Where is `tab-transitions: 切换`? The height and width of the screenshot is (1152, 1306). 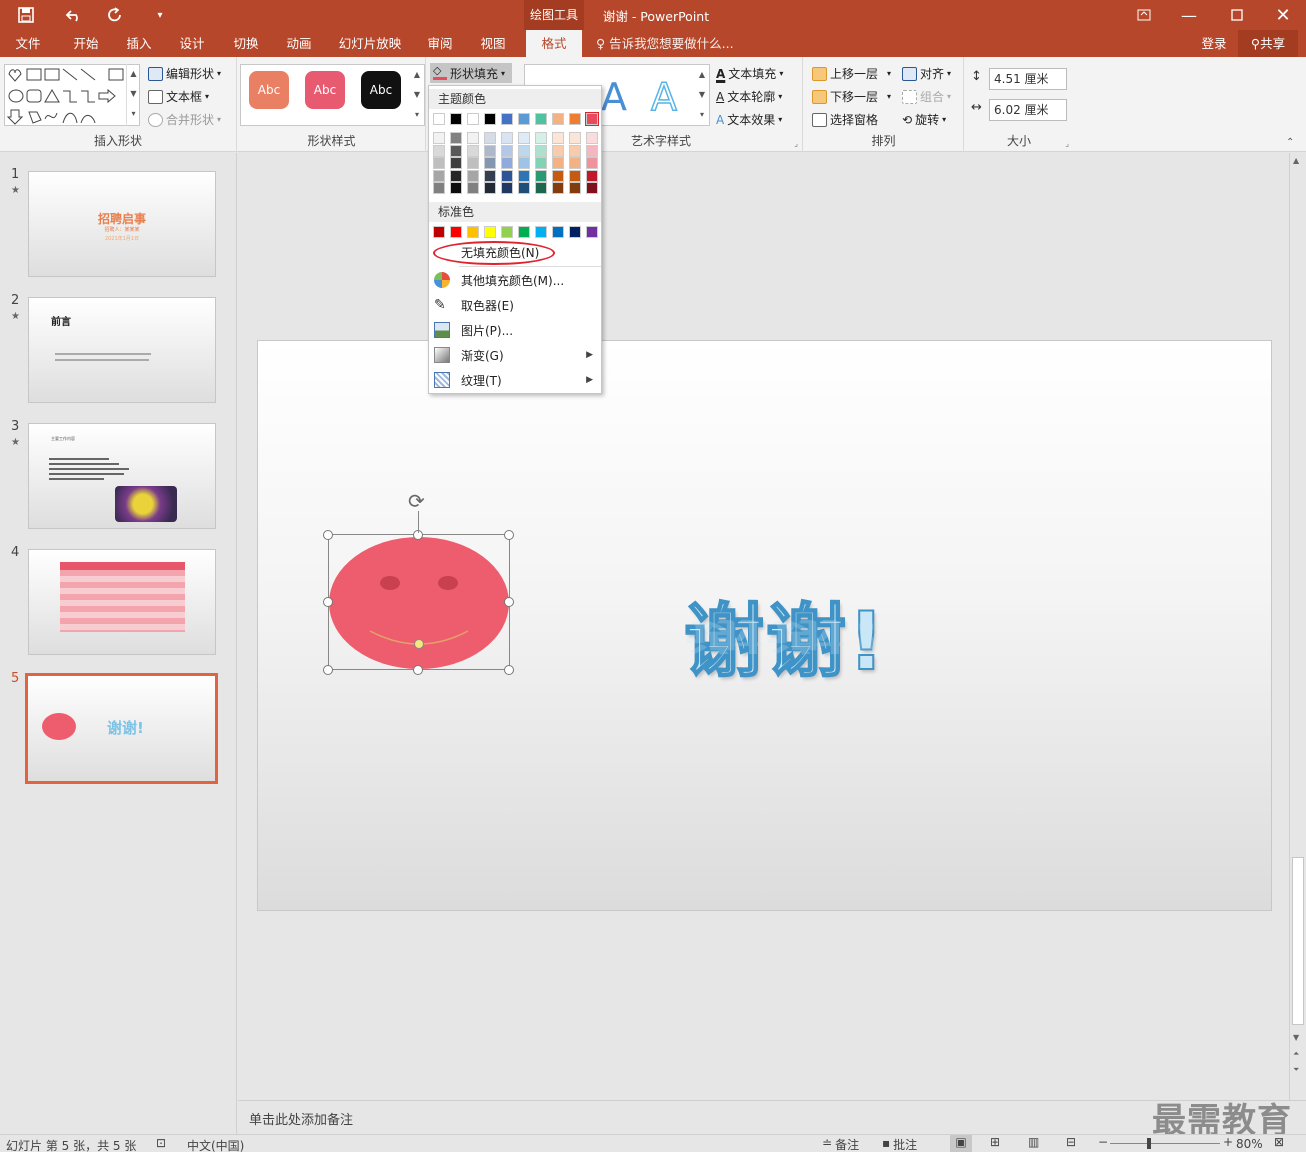 tab-transitions: 切换 is located at coordinates (246, 43).